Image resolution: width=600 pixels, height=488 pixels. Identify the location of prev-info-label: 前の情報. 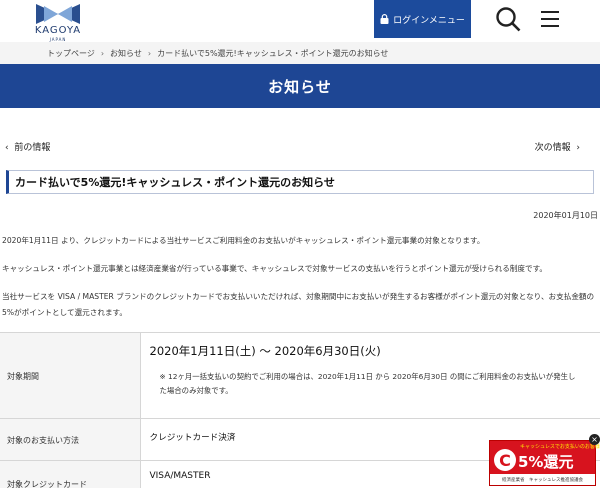
(32, 148).